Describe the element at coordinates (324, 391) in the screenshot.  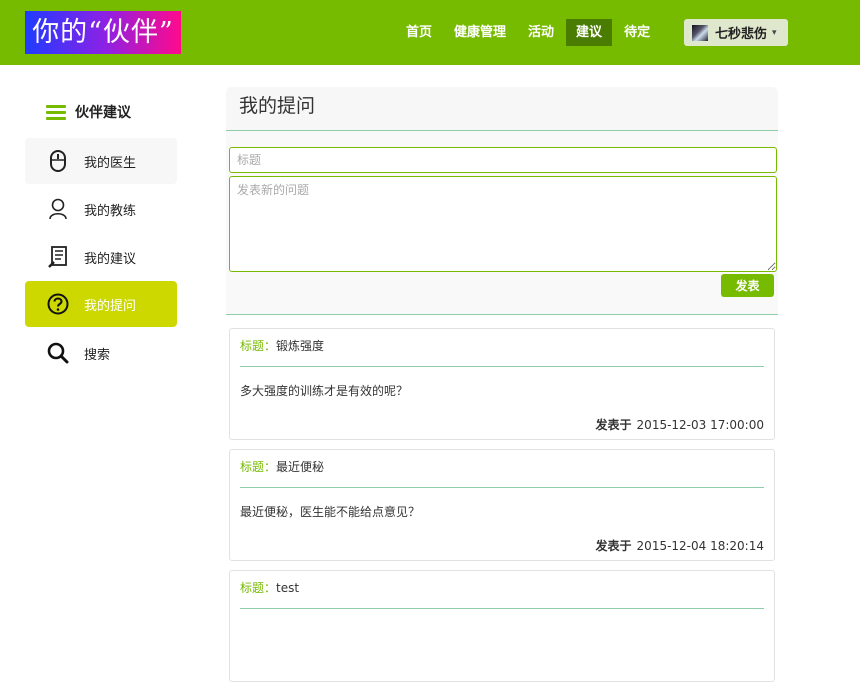
I see `question-body: 多大强度的训练才是有效的呢？` at that location.